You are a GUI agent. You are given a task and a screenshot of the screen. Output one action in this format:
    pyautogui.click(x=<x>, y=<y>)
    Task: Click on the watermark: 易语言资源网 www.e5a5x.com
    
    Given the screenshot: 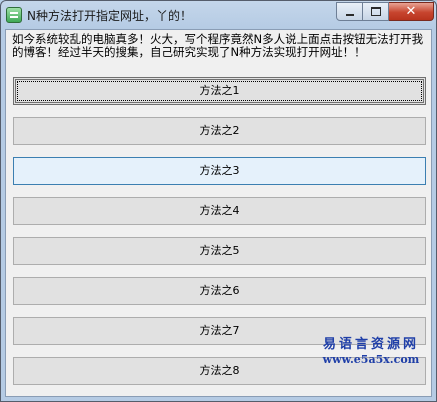 What is the action you would take?
    pyautogui.click(x=371, y=352)
    